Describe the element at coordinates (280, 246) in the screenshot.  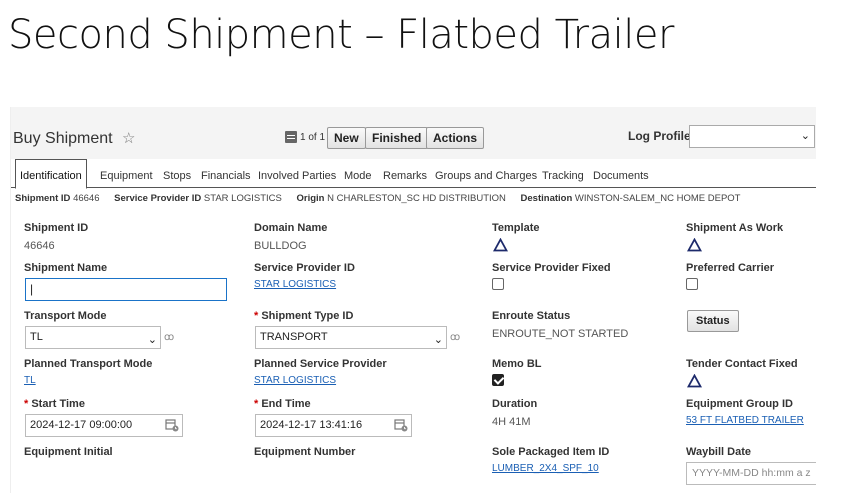
I see `domain-name-value: BULLDOG` at that location.